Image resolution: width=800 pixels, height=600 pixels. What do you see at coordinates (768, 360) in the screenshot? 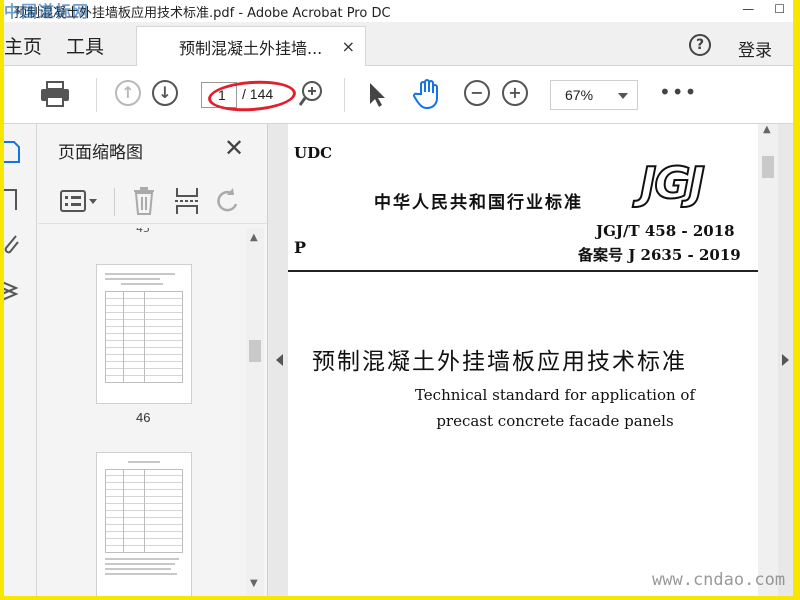
I see `document-scrollbar: ▲` at bounding box center [768, 360].